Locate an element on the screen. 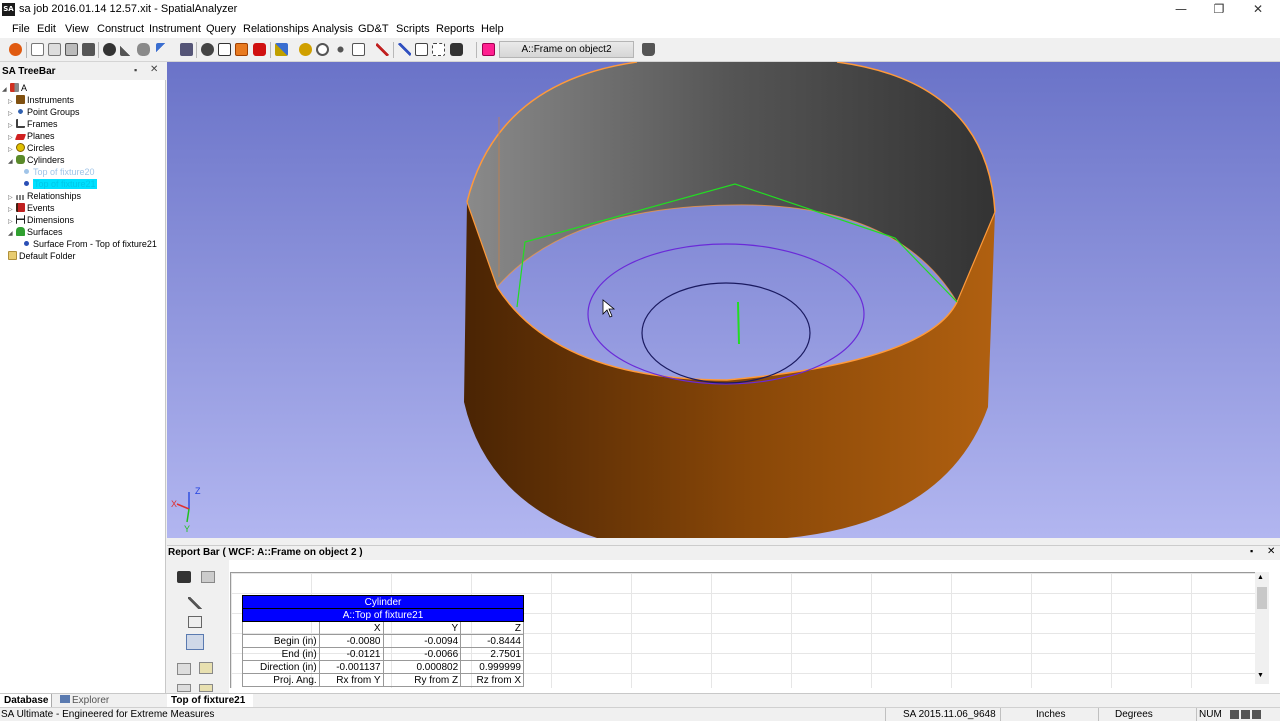 The image size is (1280, 721). tree-item-default-folder: Default Folder is located at coordinates (42, 256).